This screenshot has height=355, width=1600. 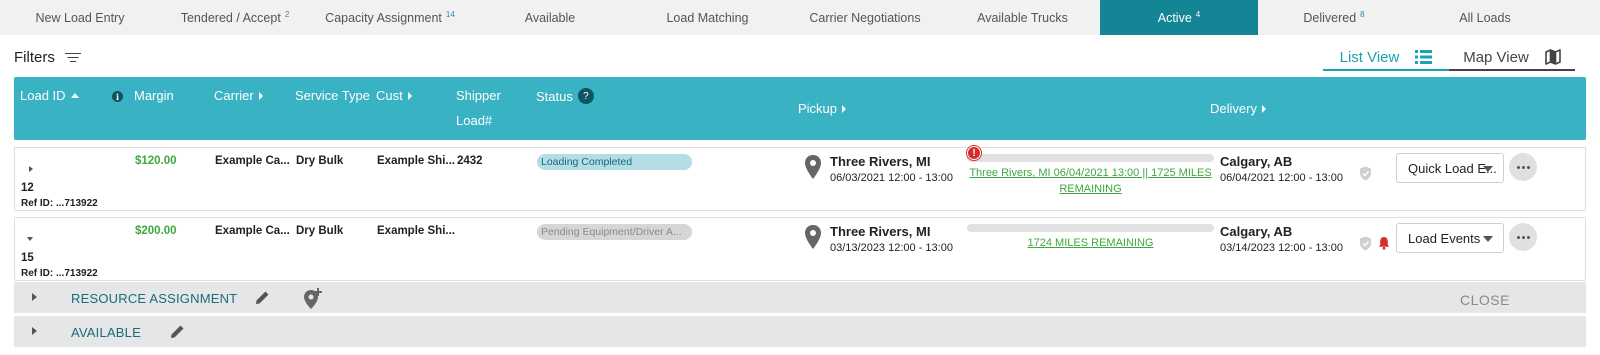 I want to click on tab-label: Capacity Assignment, so click(x=383, y=17).